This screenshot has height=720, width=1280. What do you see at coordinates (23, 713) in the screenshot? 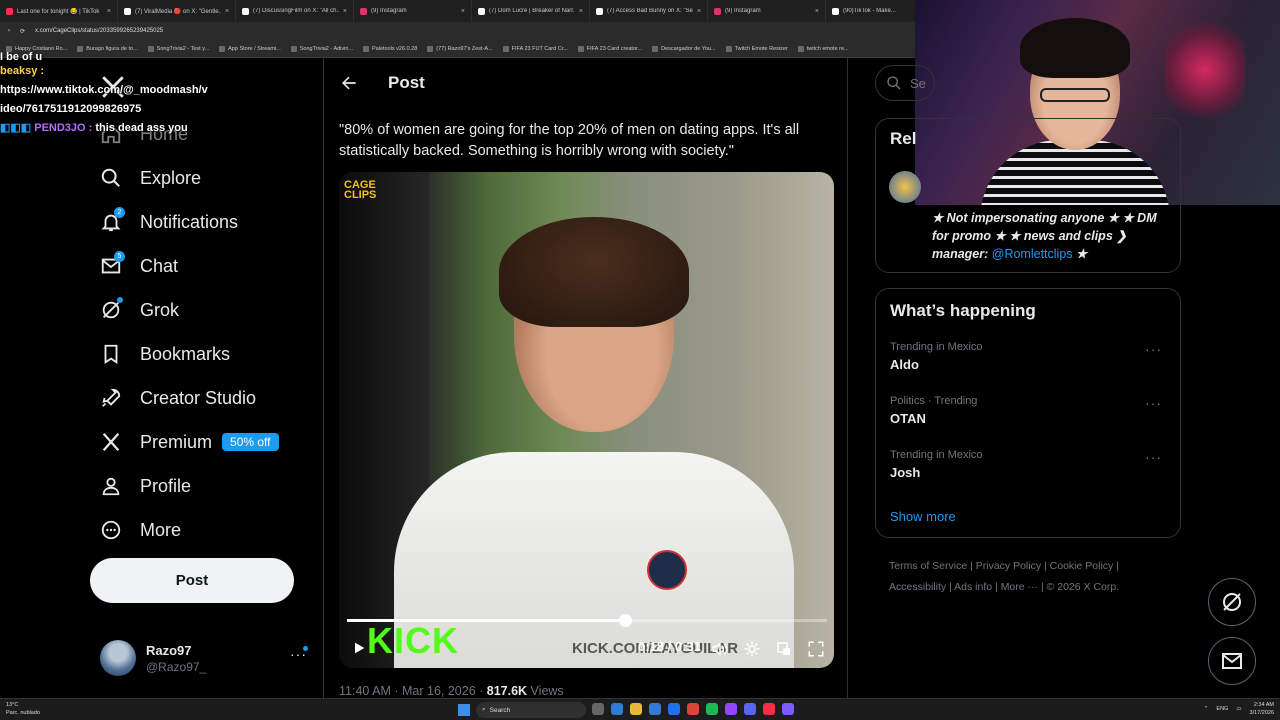
I see `weather-desc: Parc. nublado` at bounding box center [23, 713].